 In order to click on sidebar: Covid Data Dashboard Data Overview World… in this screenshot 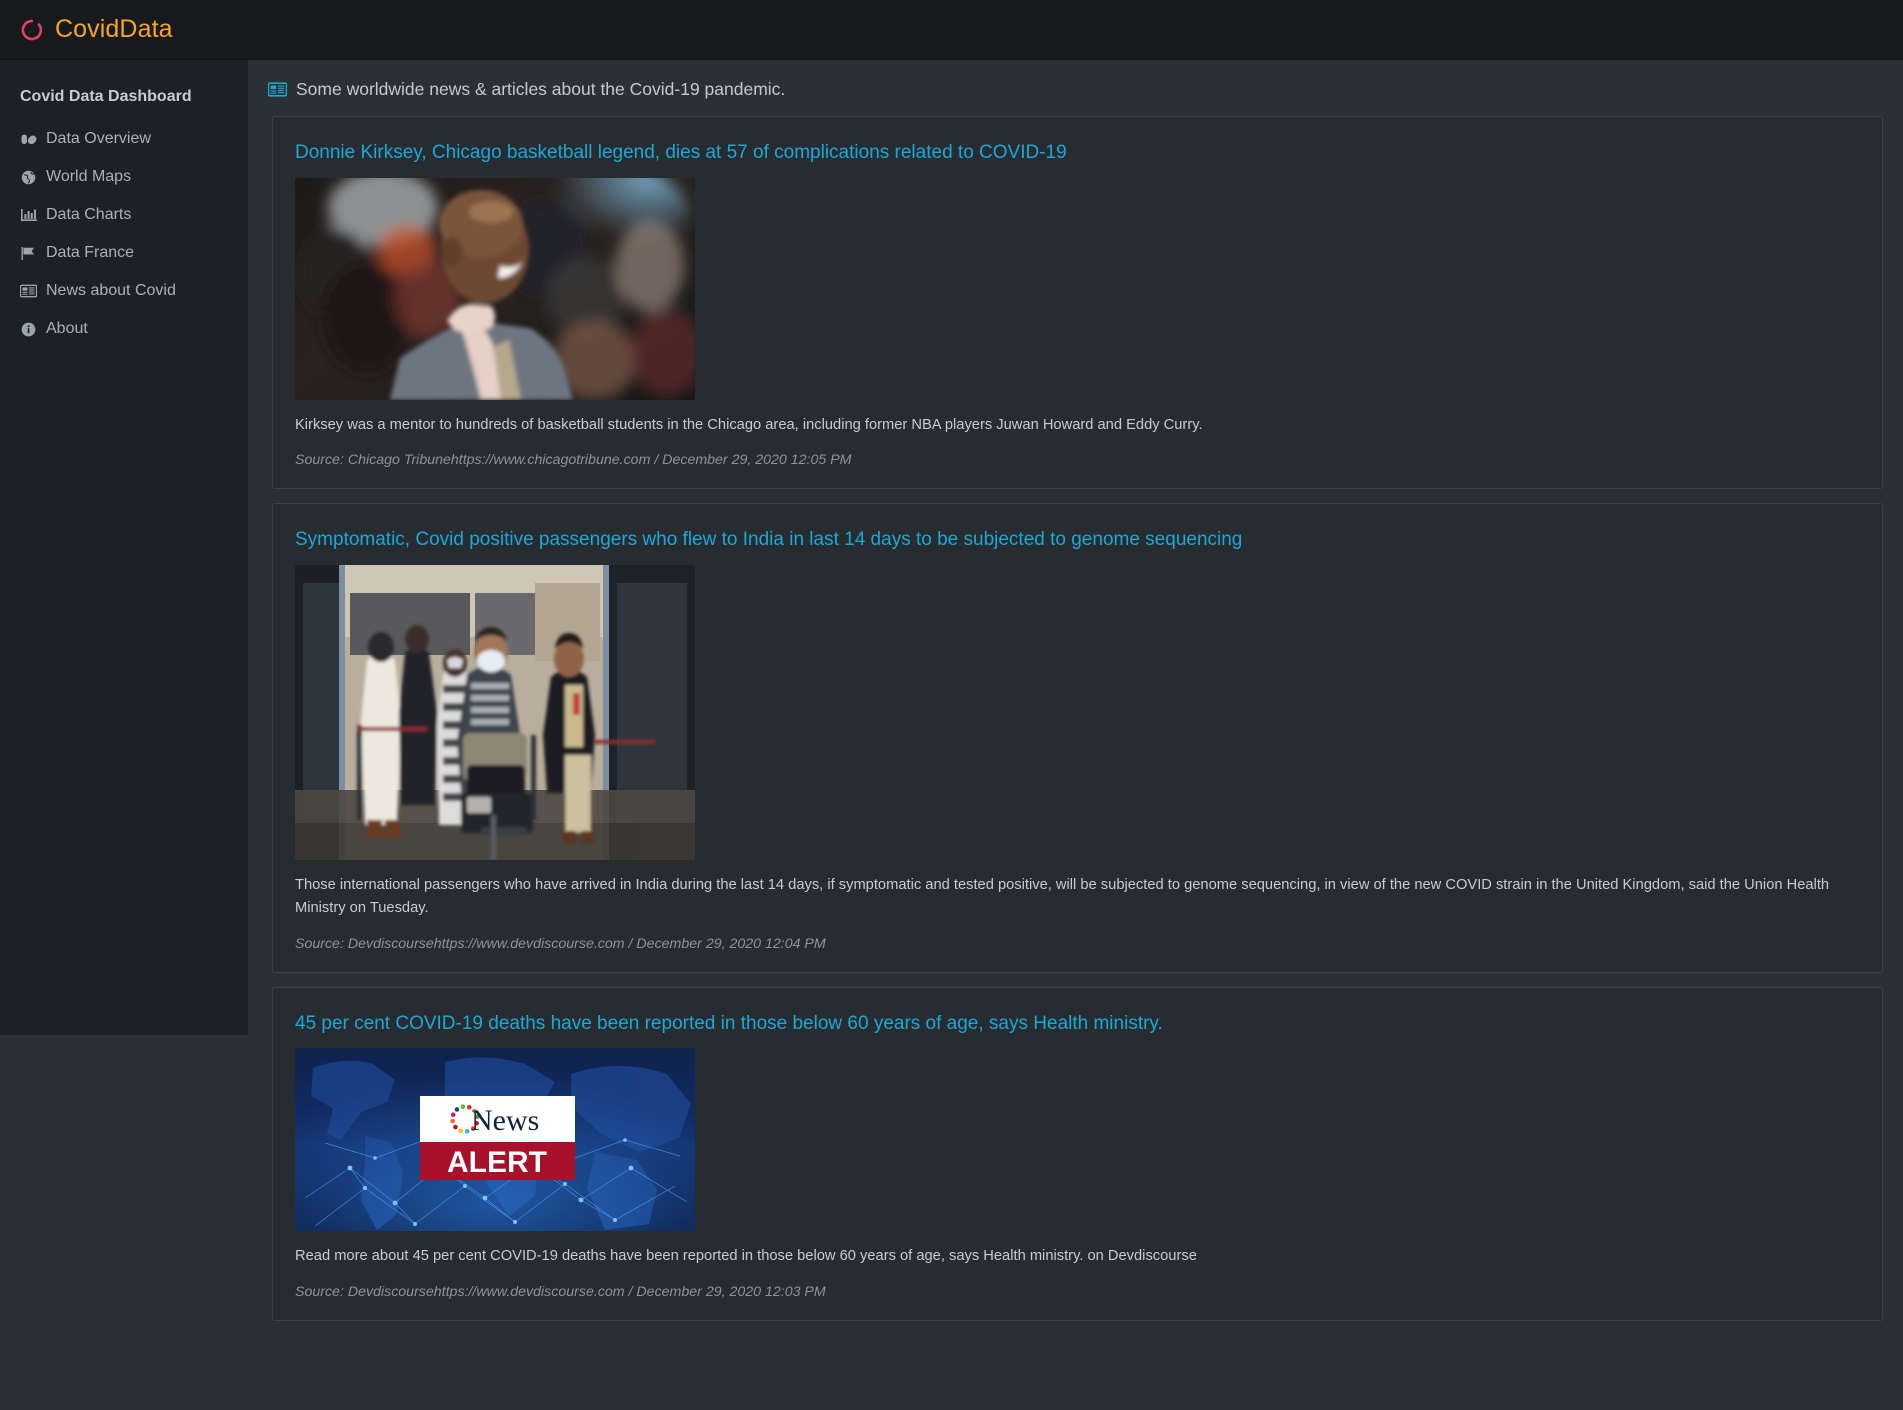, I will do `click(124, 547)`.